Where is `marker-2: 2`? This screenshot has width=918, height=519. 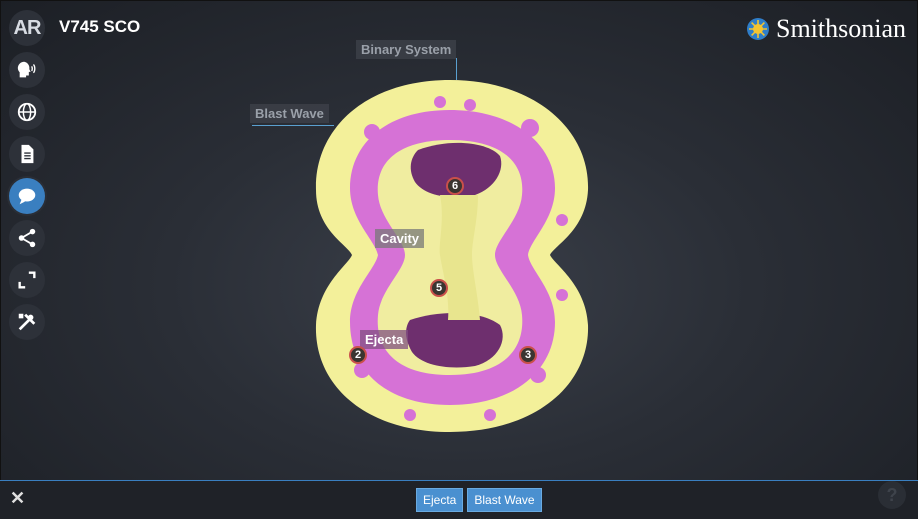
marker-2: 2 is located at coordinates (358, 355).